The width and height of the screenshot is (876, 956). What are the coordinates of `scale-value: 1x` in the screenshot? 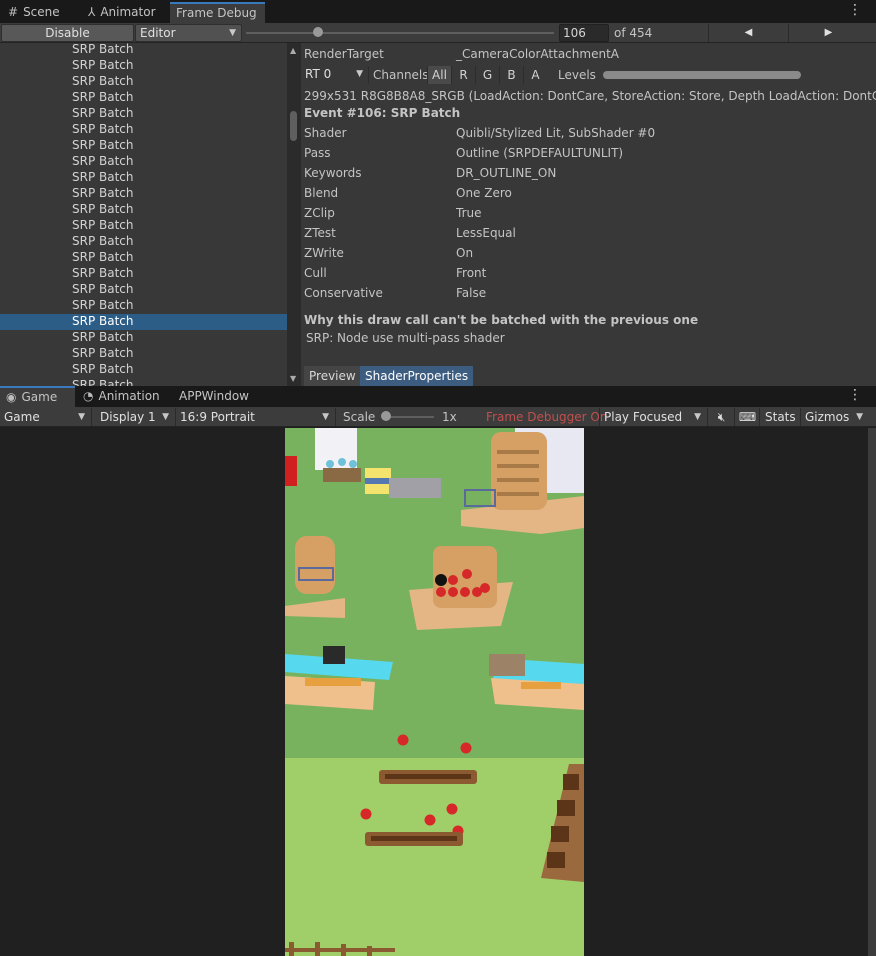 It's located at (449, 417).